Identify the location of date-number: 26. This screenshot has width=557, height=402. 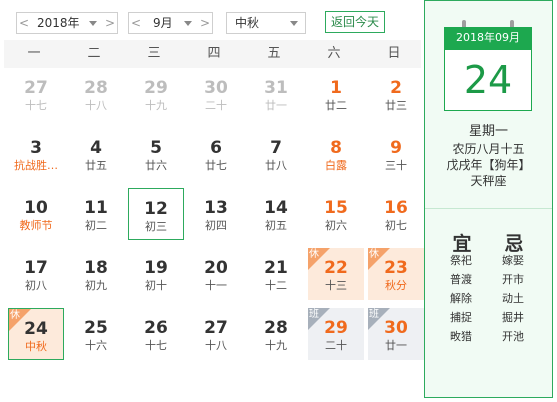
(156, 328).